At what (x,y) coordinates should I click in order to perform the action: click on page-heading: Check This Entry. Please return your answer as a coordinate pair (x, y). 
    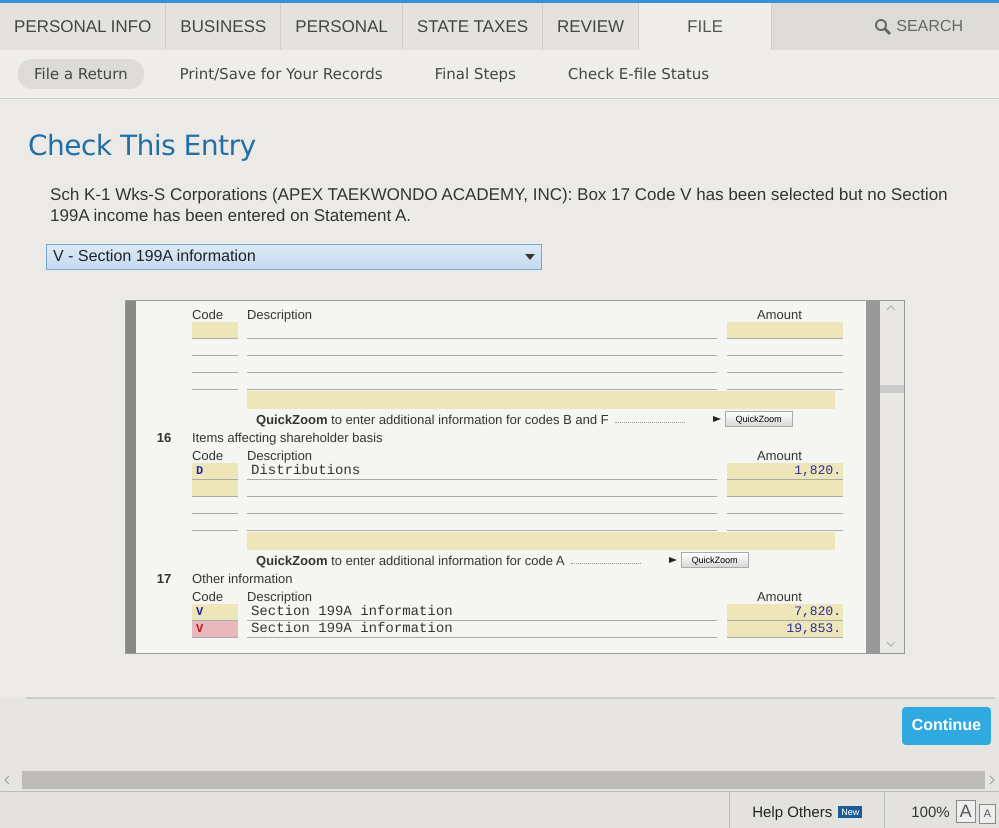
    Looking at the image, I should click on (142, 145).